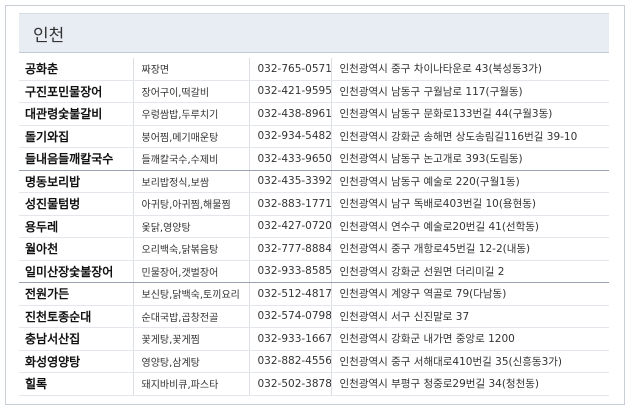  What do you see at coordinates (290, 226) in the screenshot?
I see `restaurant-phone: 032-427-0720` at bounding box center [290, 226].